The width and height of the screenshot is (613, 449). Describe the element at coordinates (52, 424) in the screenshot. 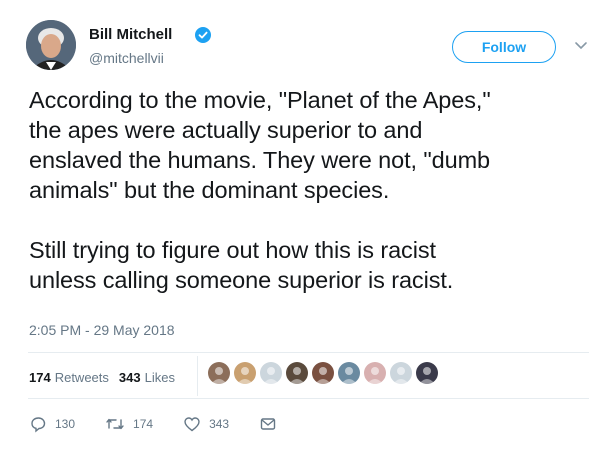

I see `reply-button: 130` at that location.